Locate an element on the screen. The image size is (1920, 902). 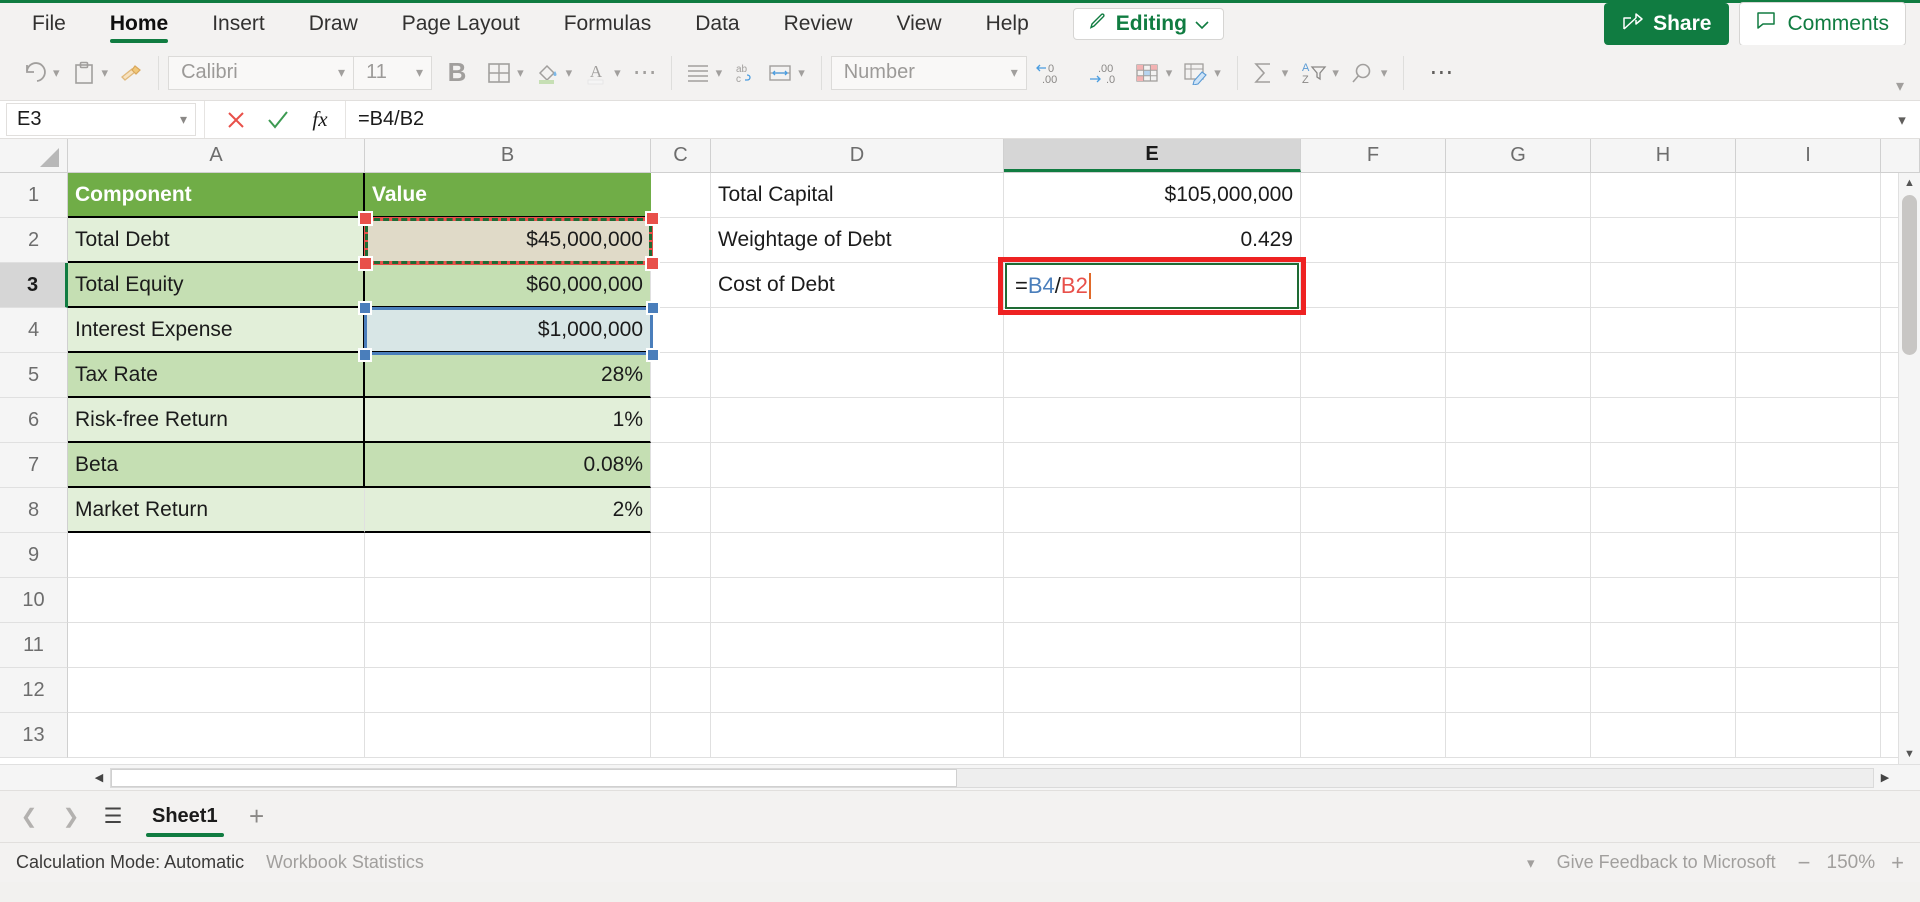
ribbon-tab-formulas: Formulas is located at coordinates (608, 24).